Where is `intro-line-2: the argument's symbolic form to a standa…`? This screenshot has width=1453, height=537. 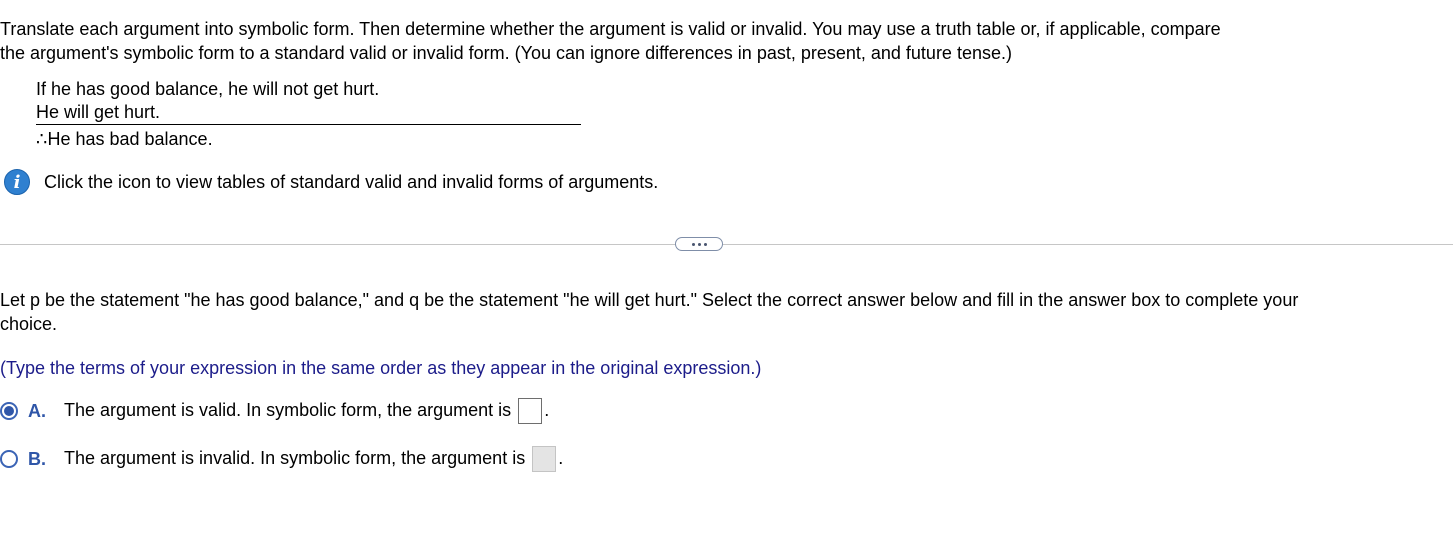
intro-line-2: the argument's symbolic form to a standa… is located at coordinates (506, 53).